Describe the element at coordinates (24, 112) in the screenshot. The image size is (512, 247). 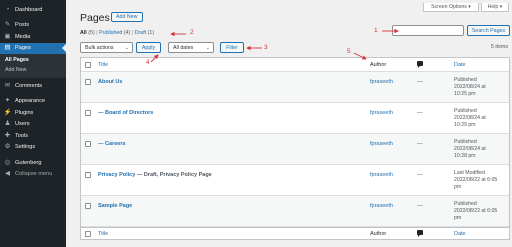
I see `sidebar-item-label: Plugins` at that location.